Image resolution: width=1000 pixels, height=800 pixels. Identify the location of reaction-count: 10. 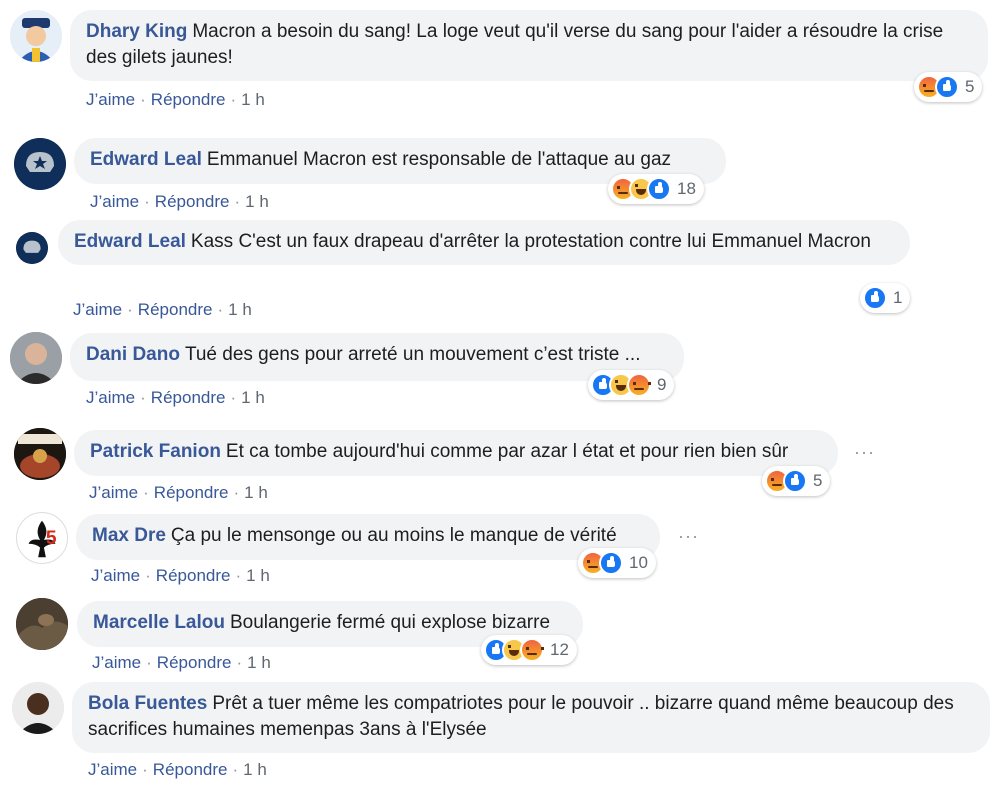
(638, 562).